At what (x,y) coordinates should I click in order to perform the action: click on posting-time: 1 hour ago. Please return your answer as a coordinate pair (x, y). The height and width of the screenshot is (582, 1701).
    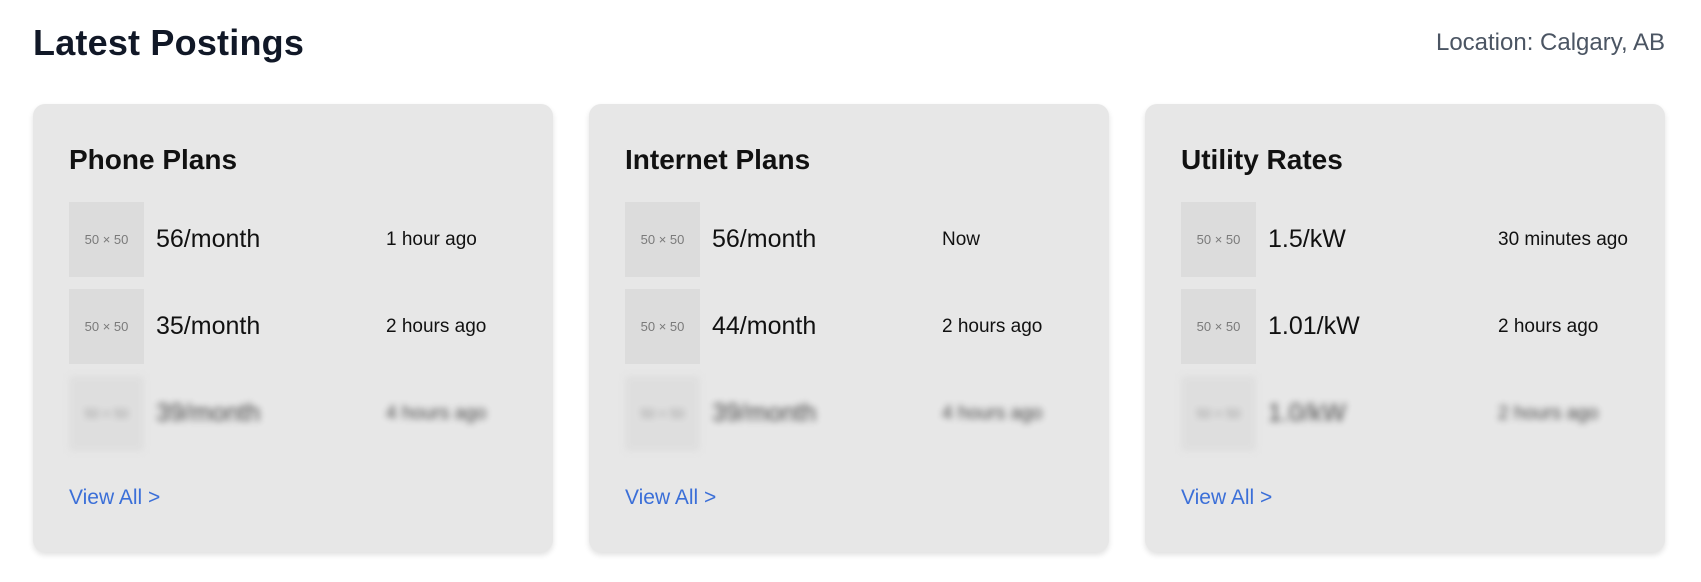
    Looking at the image, I should click on (431, 239).